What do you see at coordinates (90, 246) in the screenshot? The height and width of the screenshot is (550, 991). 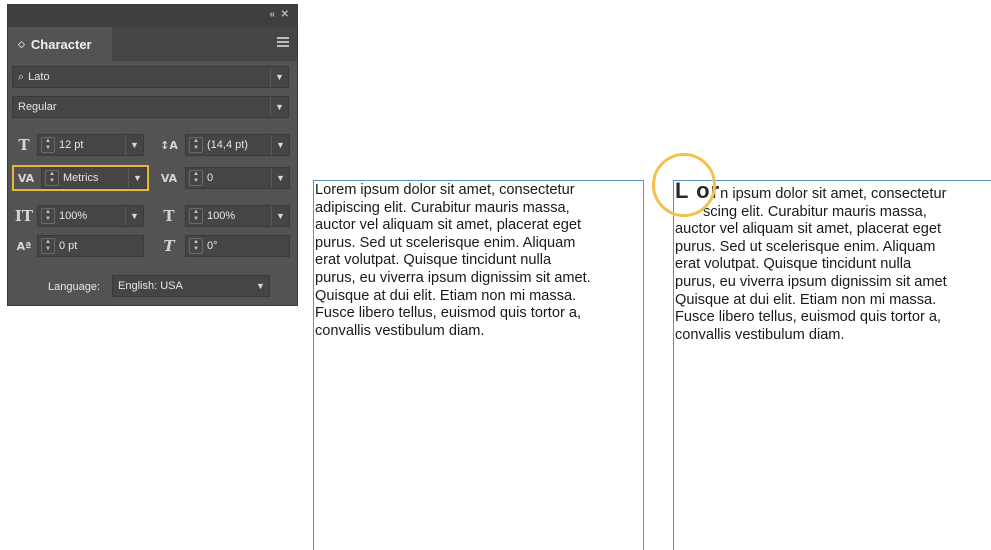 I see `baseline-shift-field: ▲ ▼ 0 pt` at bounding box center [90, 246].